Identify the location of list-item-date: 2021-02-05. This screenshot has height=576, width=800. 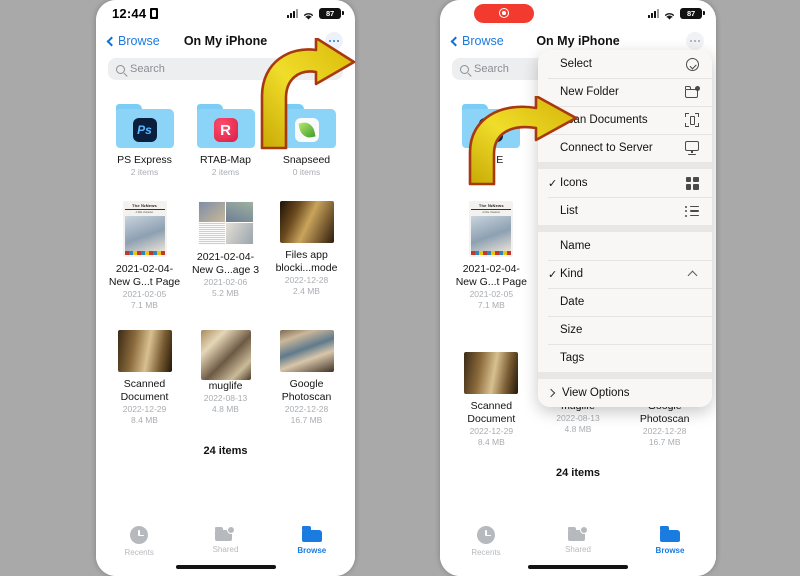
(491, 293).